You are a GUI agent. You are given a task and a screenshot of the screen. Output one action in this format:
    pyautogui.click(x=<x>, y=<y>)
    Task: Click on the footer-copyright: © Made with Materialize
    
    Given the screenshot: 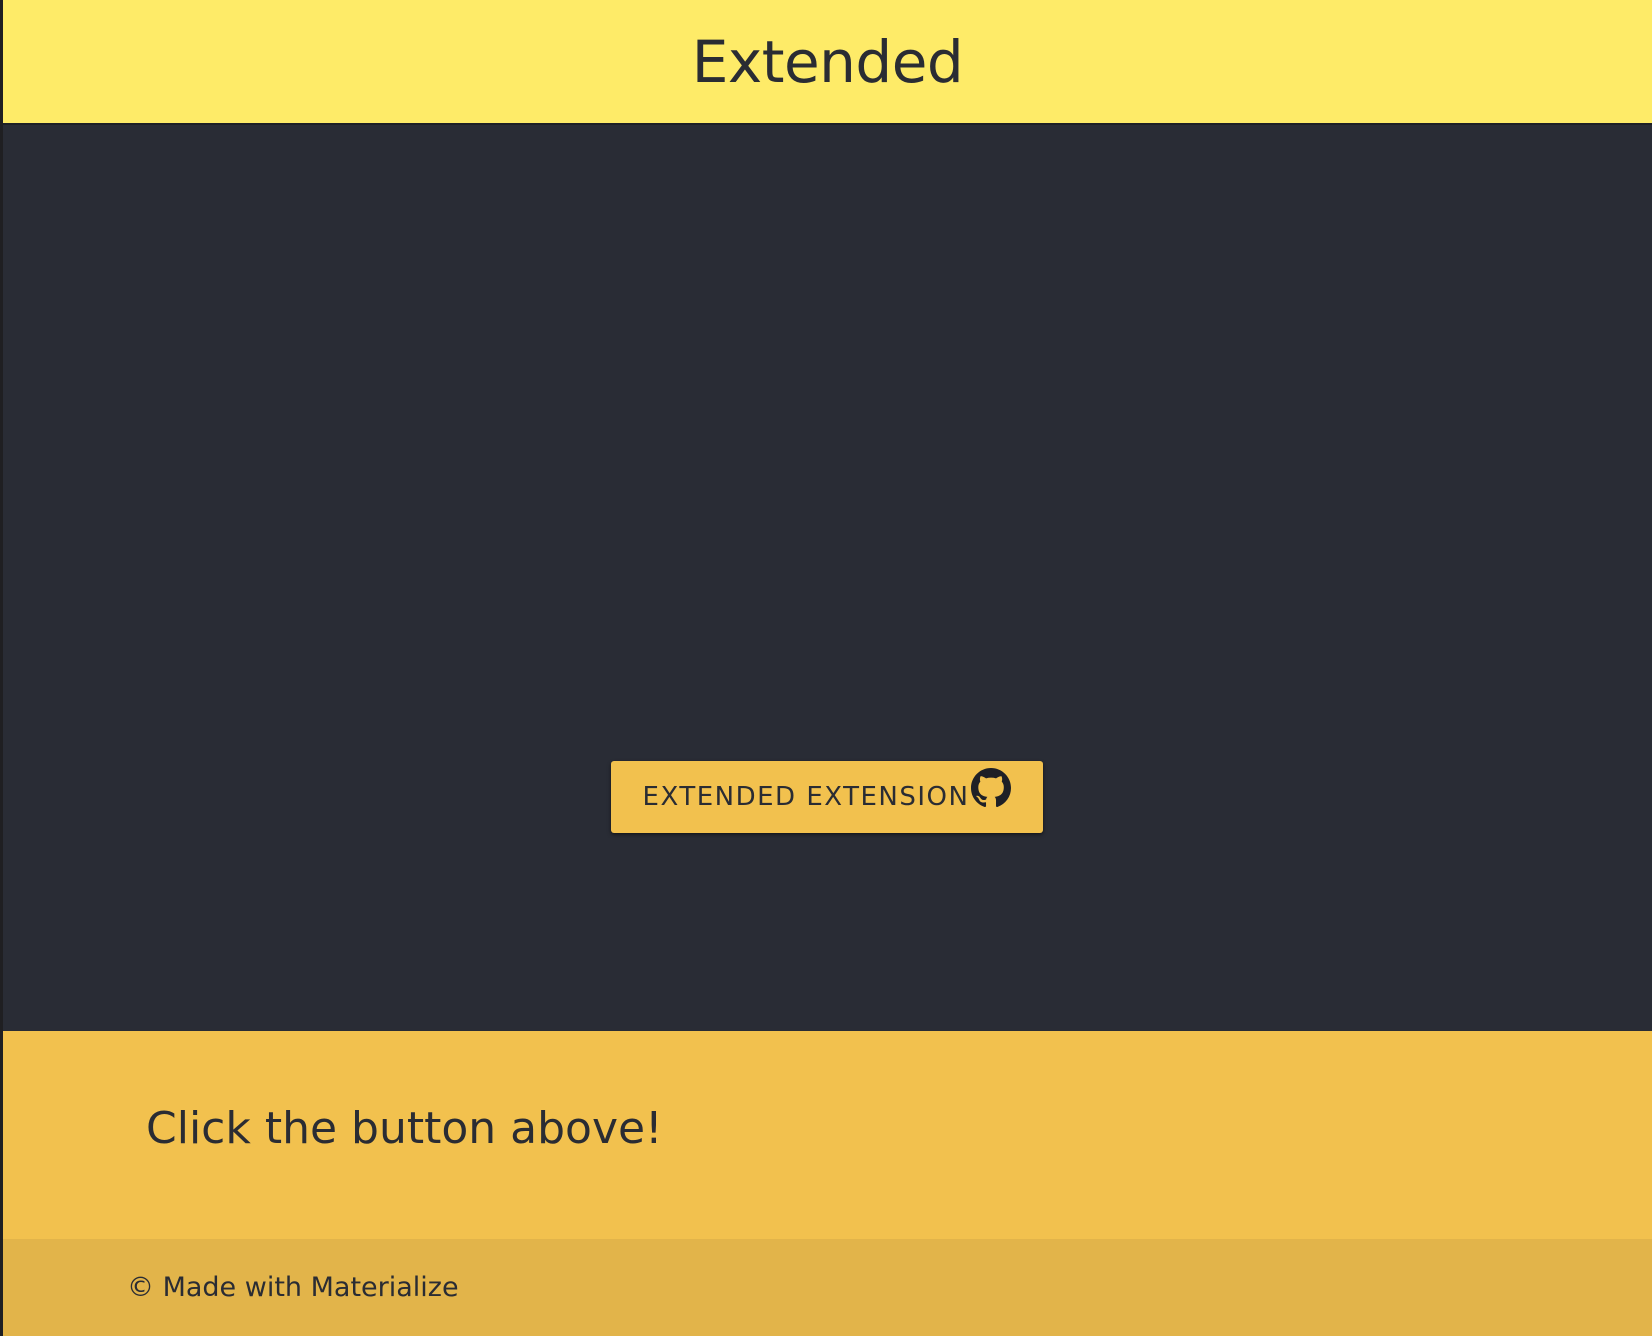 What is the action you would take?
    pyautogui.click(x=293, y=1287)
    